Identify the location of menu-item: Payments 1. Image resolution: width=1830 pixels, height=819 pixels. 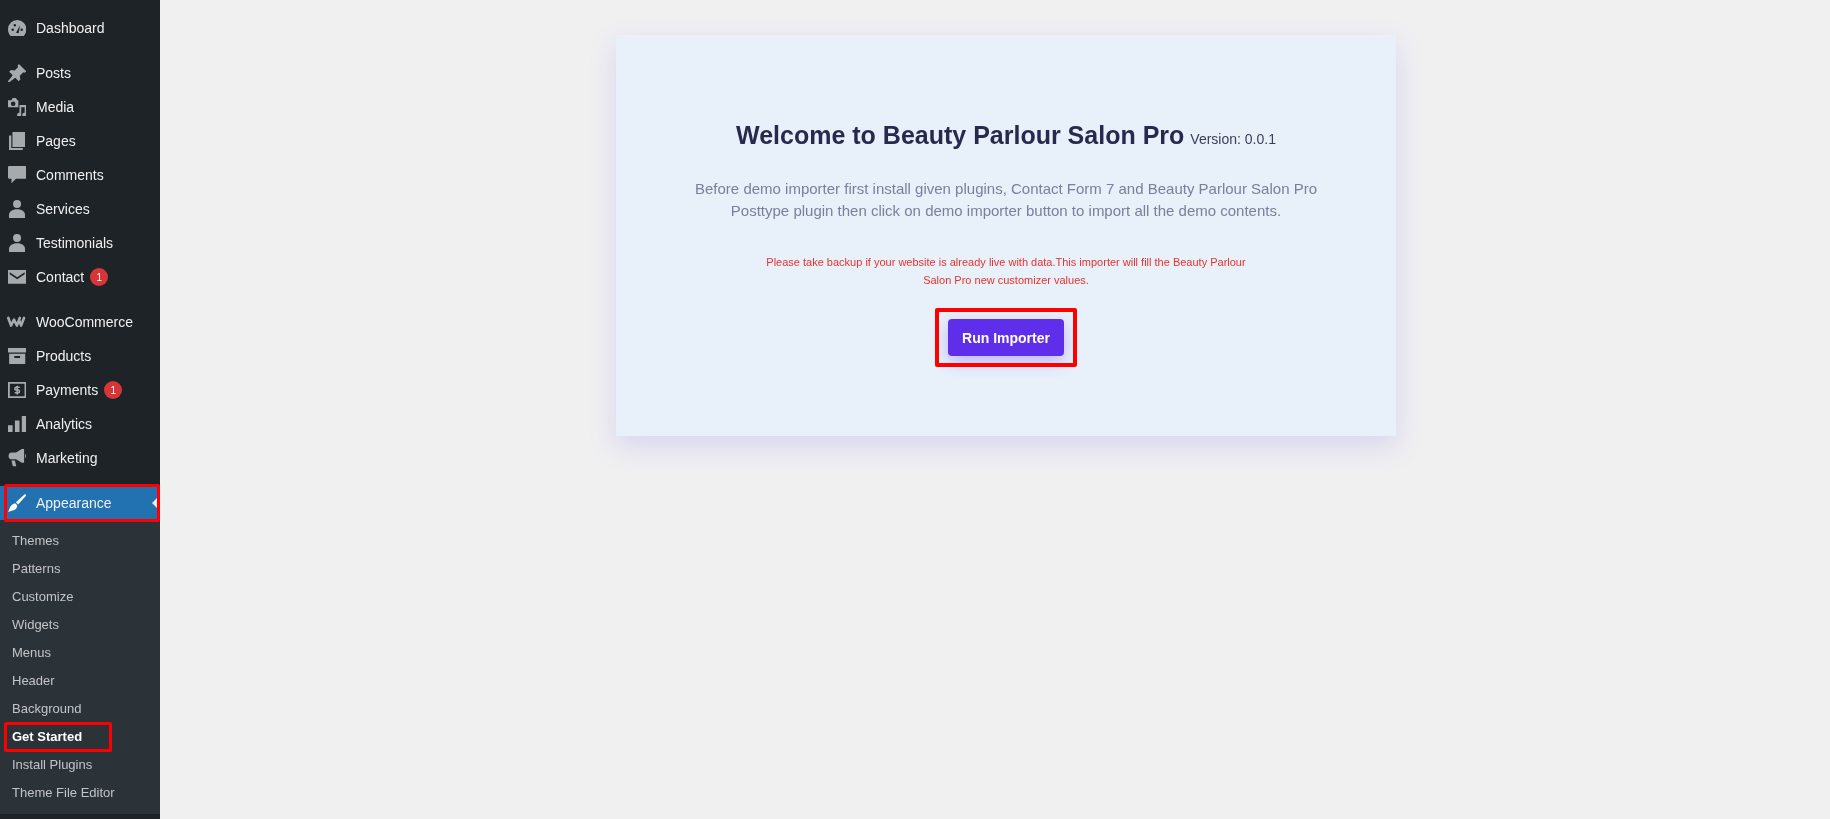
(80, 390).